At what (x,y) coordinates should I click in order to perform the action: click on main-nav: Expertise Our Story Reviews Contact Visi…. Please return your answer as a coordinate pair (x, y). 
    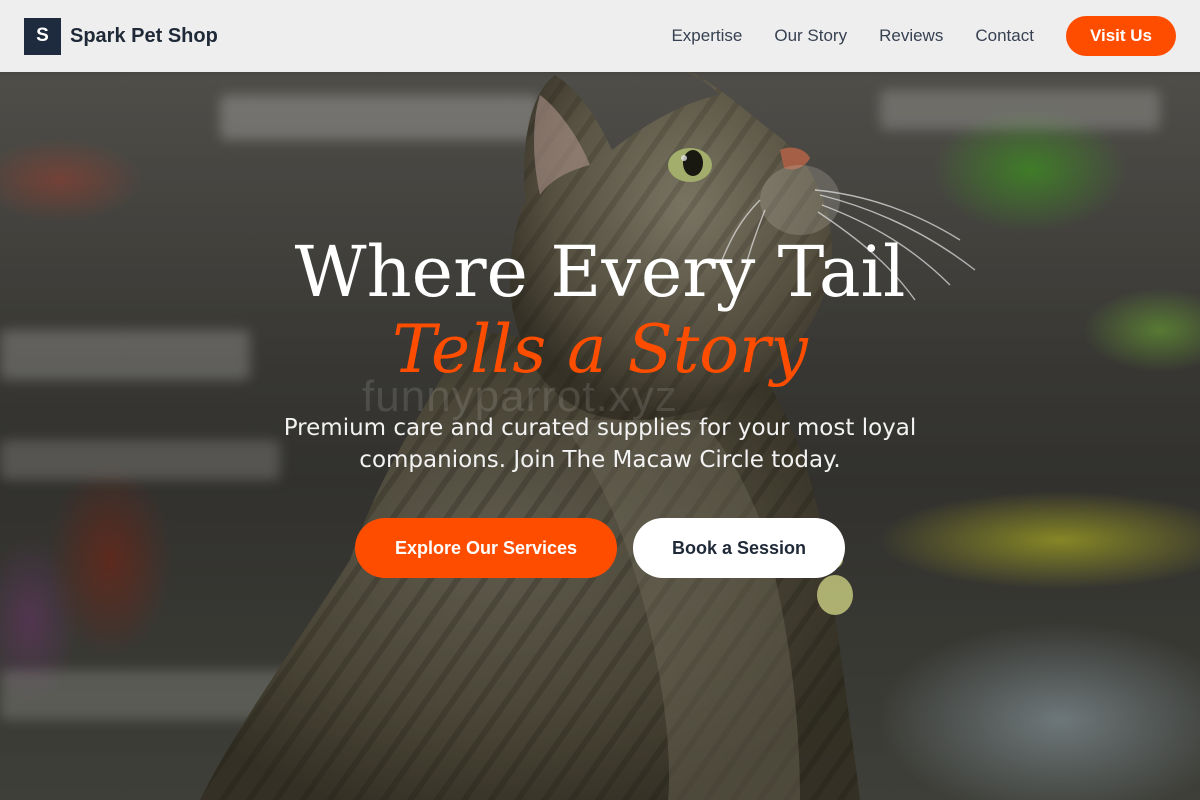
    Looking at the image, I should click on (923, 36).